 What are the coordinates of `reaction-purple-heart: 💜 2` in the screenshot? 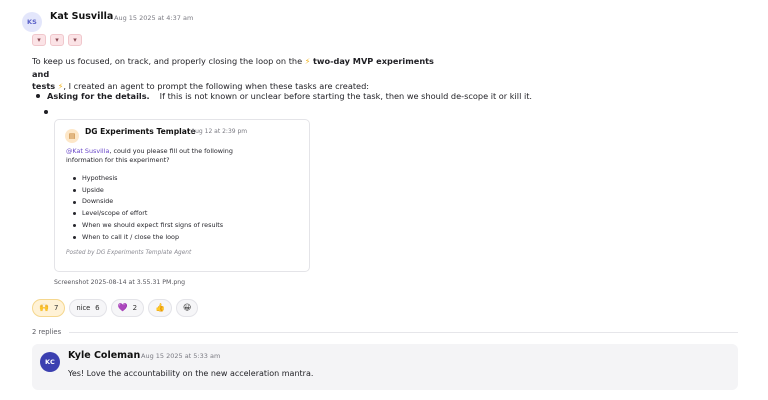 It's located at (127, 308).